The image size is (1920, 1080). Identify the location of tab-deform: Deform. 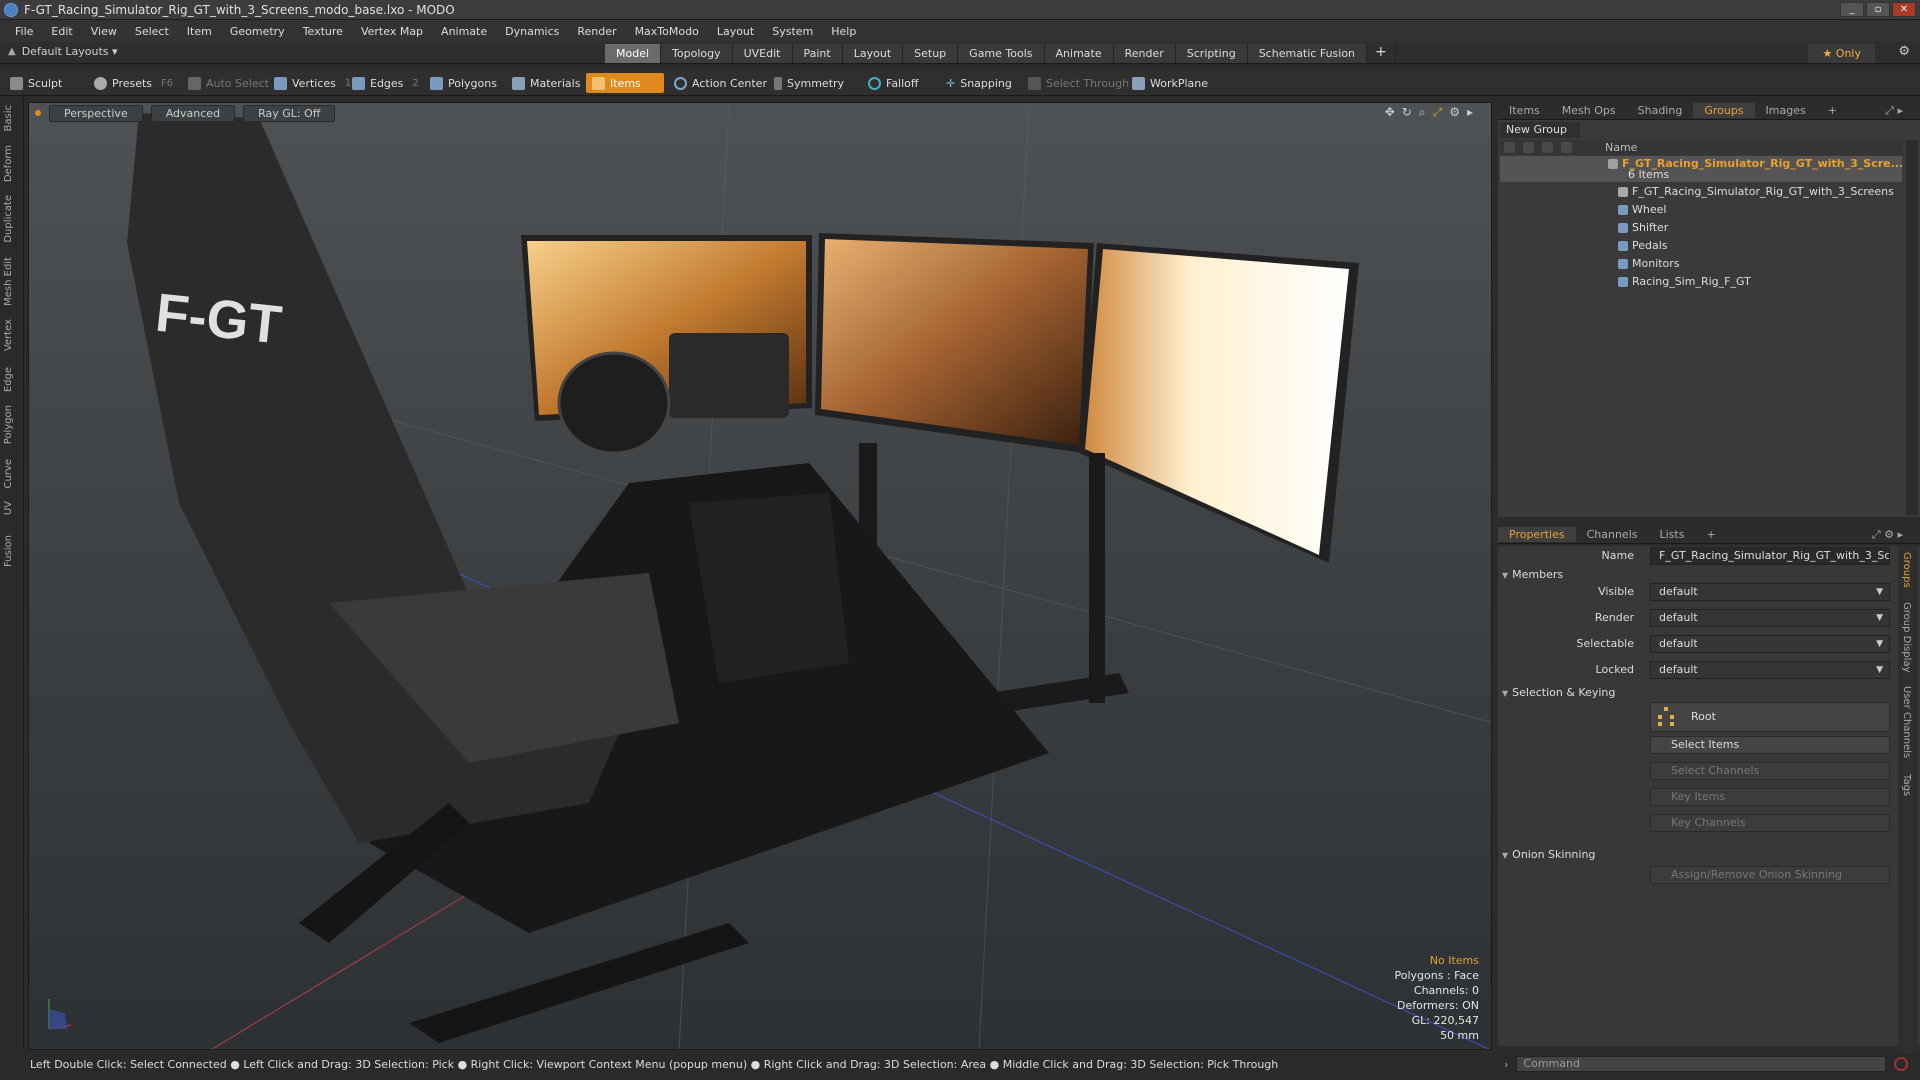
(8, 163).